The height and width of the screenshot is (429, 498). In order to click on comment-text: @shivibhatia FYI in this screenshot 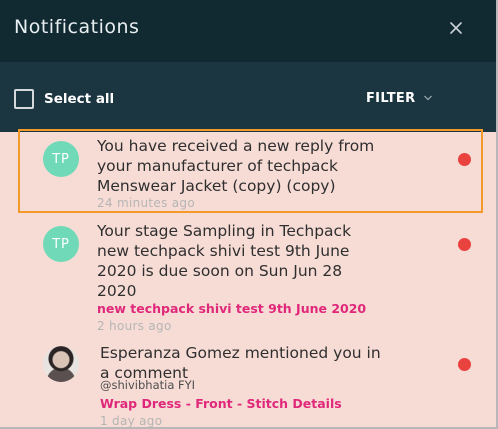, I will do `click(148, 385)`.